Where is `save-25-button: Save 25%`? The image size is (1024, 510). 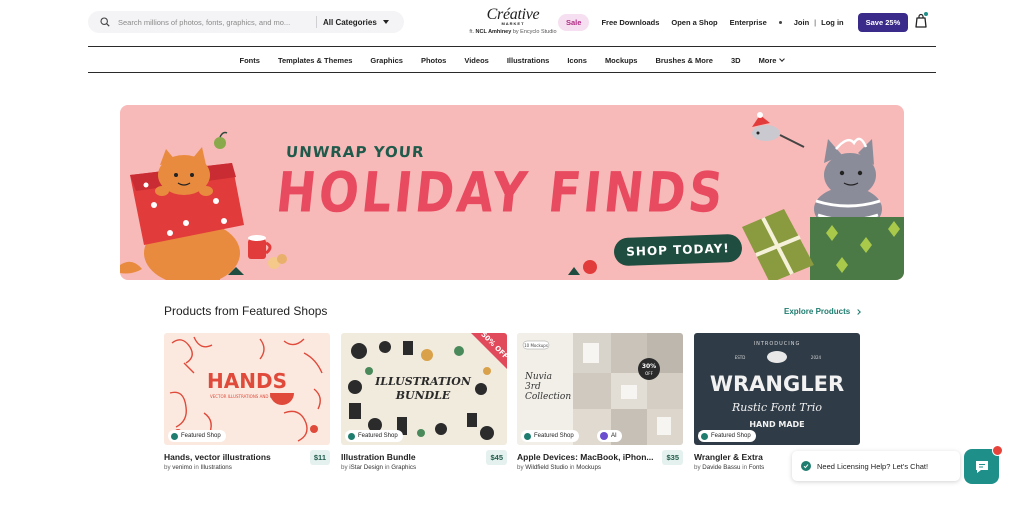
save-25-button: Save 25% is located at coordinates (883, 22).